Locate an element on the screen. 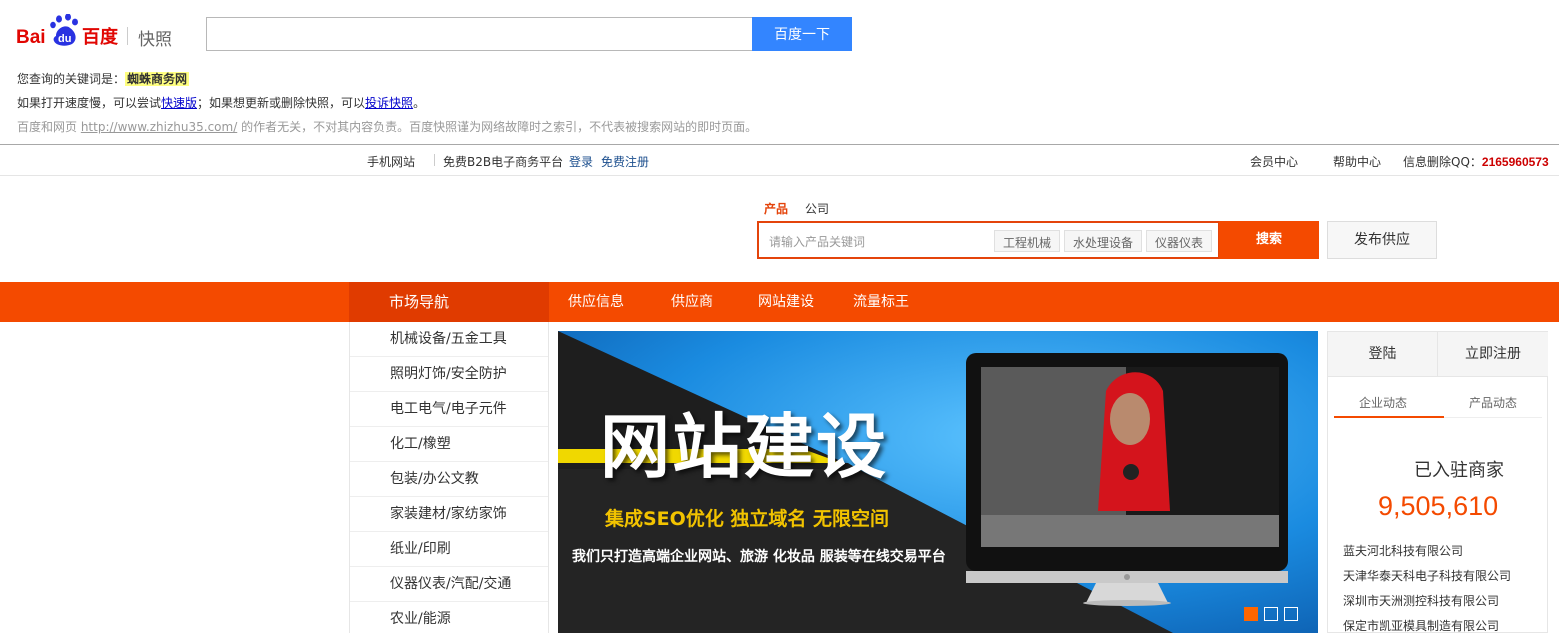 The width and height of the screenshot is (1559, 633). svg-text: Bai is located at coordinates (31, 37).